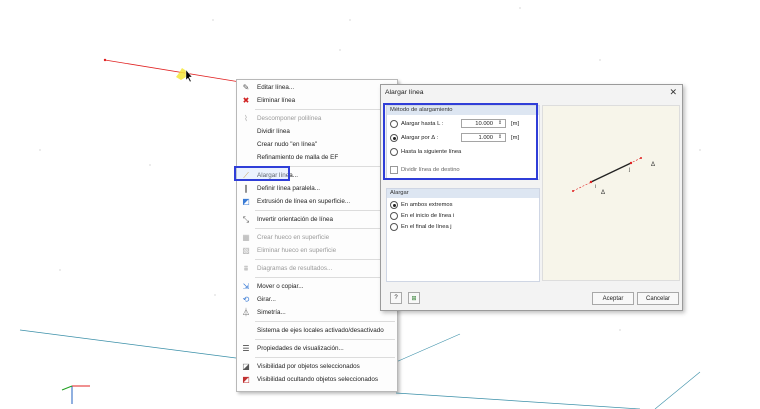 Image resolution: width=760 pixels, height=409 pixels. I want to click on menu-item-explode-polyline: ⌇ Descomponer polilínea, so click(317, 118).